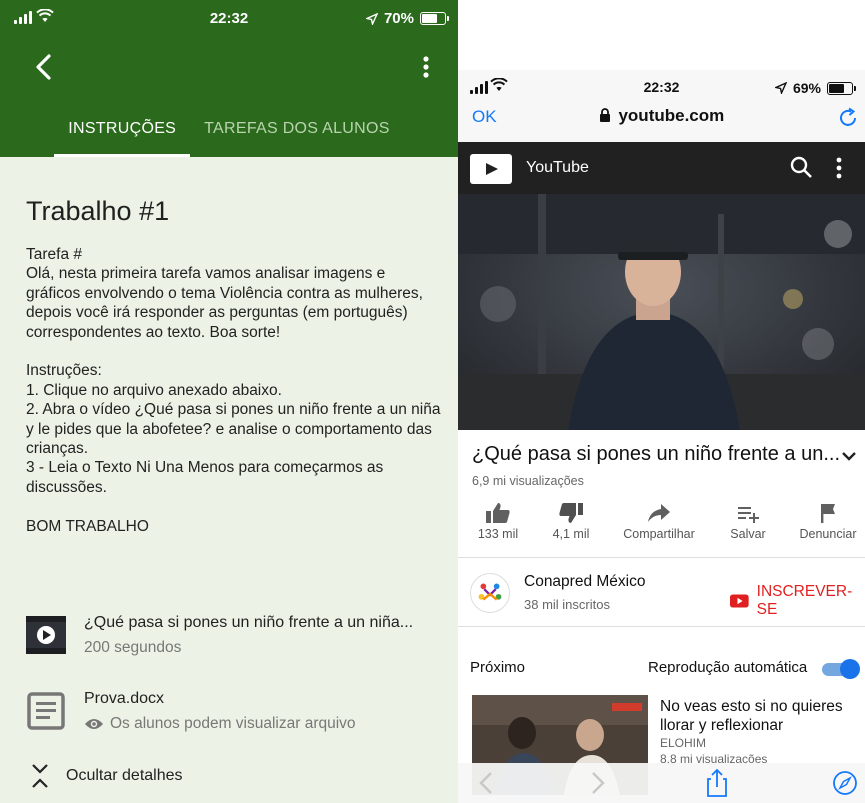  What do you see at coordinates (567, 604) in the screenshot?
I see `channel-subscribers: 38 mil inscritos` at bounding box center [567, 604].